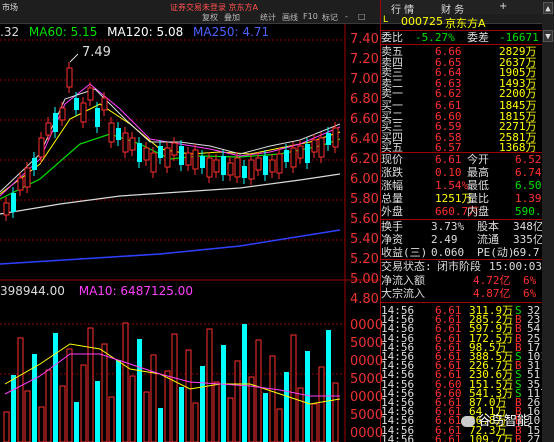 Image resolution: width=554 pixels, height=442 pixels. What do you see at coordinates (478, 172) in the screenshot?
I see `stat-label: 最高` at bounding box center [478, 172].